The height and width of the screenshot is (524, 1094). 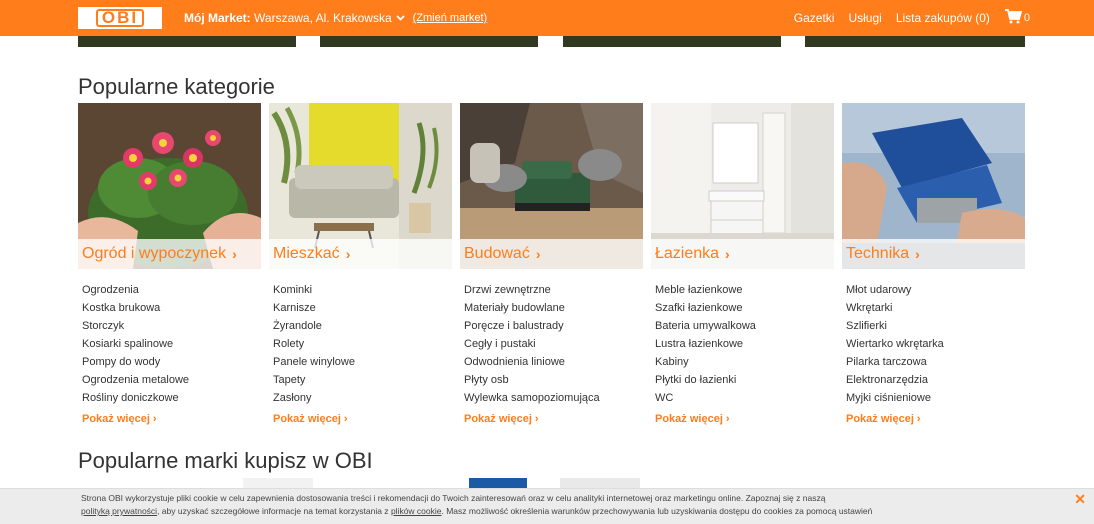 What do you see at coordinates (360, 186) in the screenshot?
I see `category-image-living: Mieszkać ›` at bounding box center [360, 186].